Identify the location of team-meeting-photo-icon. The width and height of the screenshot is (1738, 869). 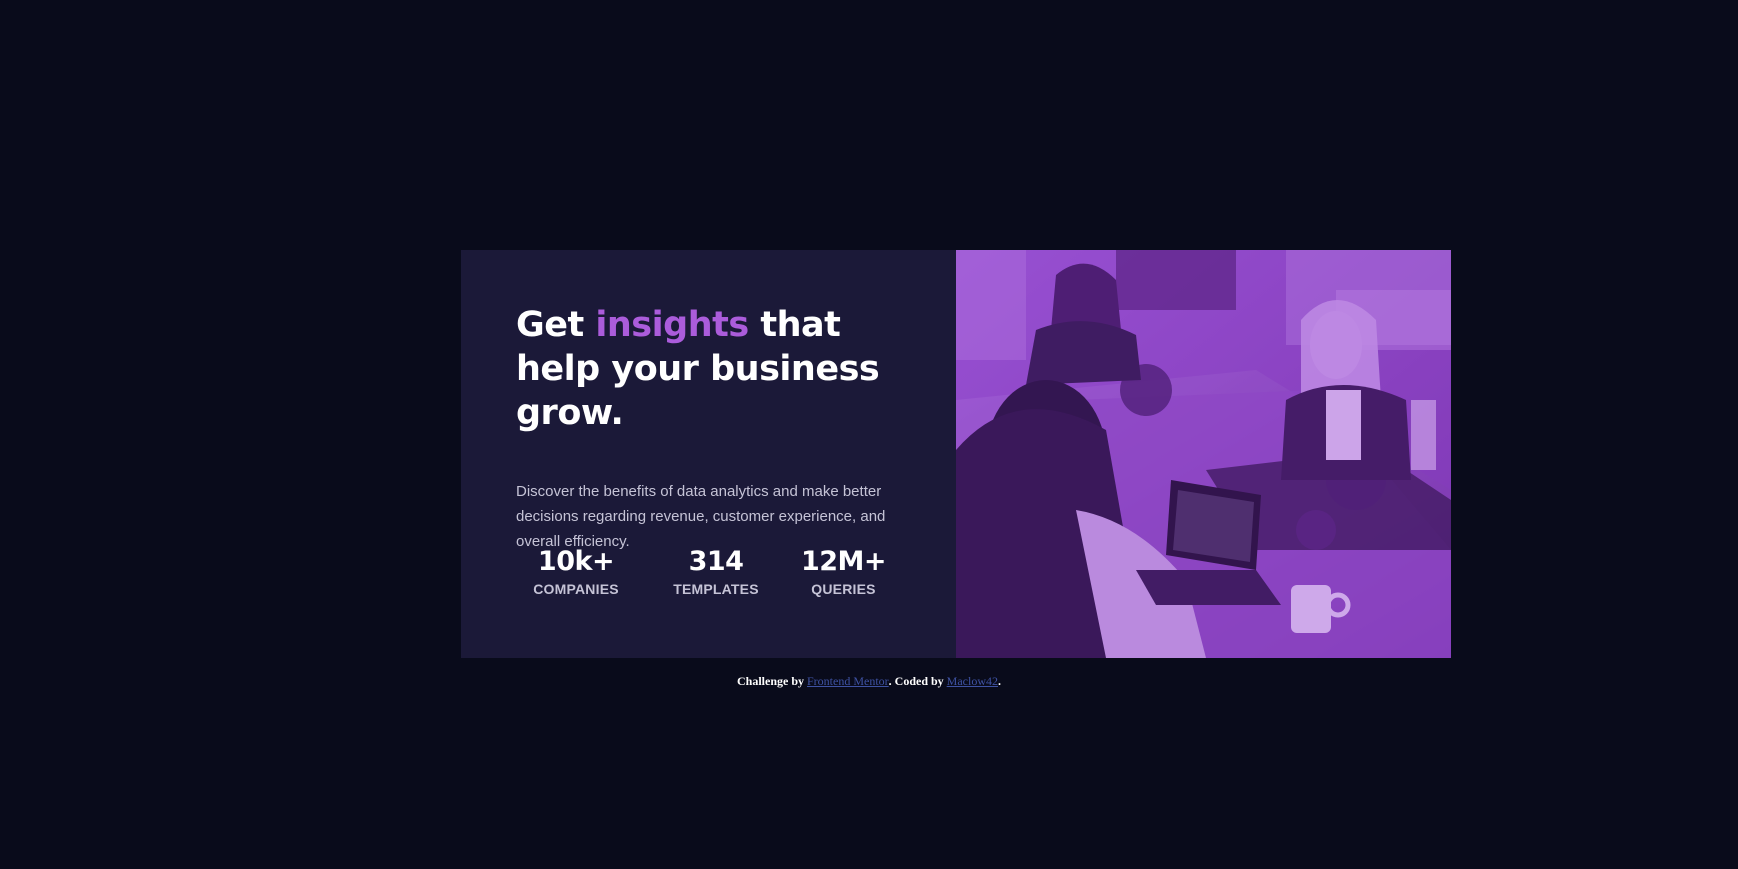
(1203, 454).